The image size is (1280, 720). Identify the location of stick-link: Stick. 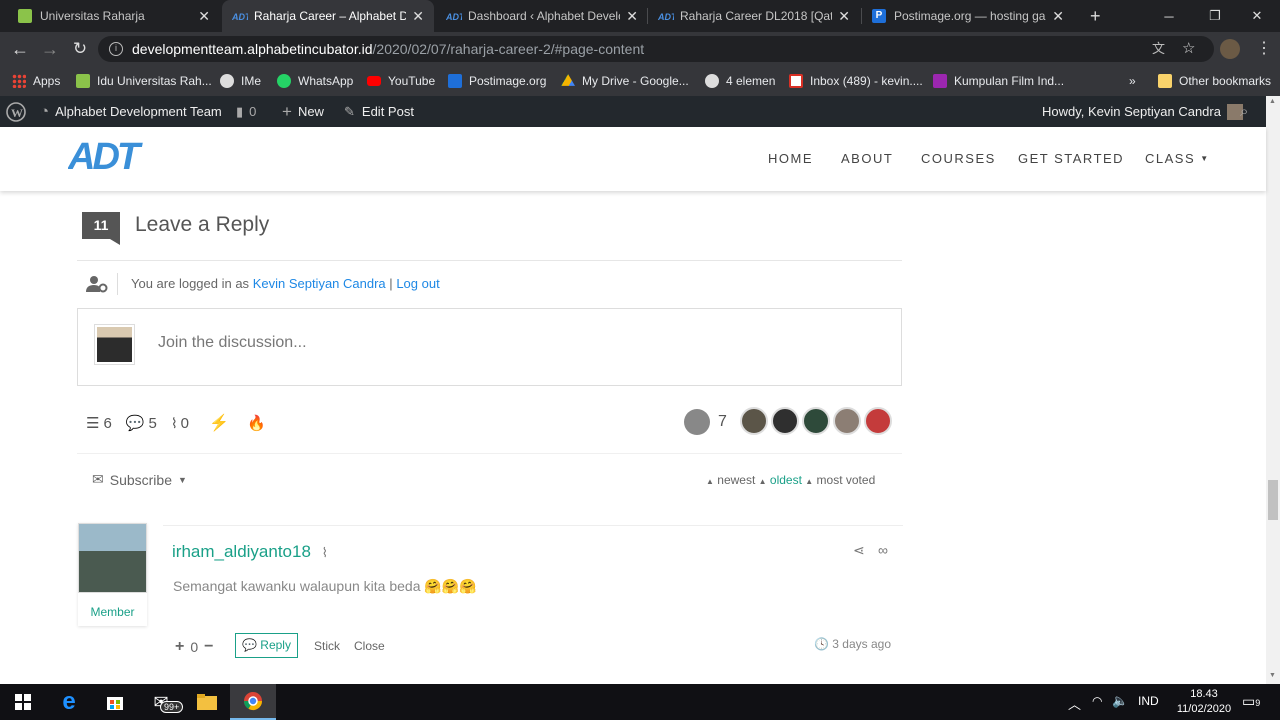
(327, 646).